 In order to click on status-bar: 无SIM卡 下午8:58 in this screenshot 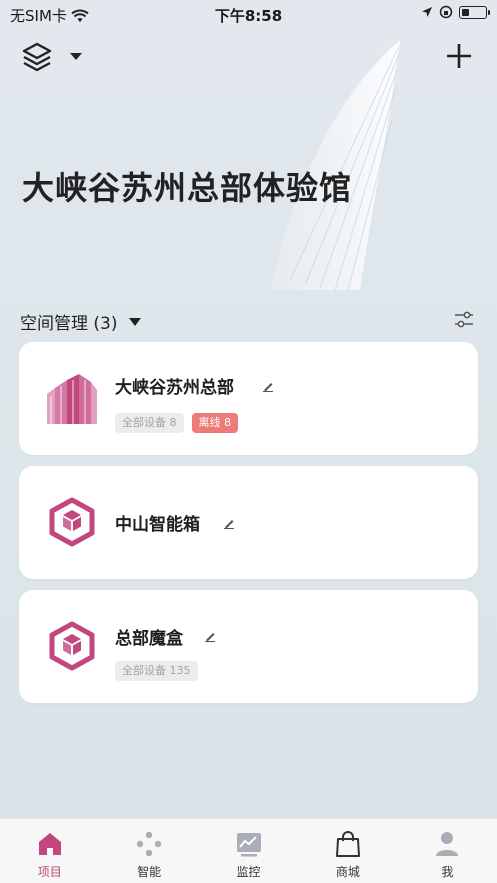, I will do `click(248, 14)`.